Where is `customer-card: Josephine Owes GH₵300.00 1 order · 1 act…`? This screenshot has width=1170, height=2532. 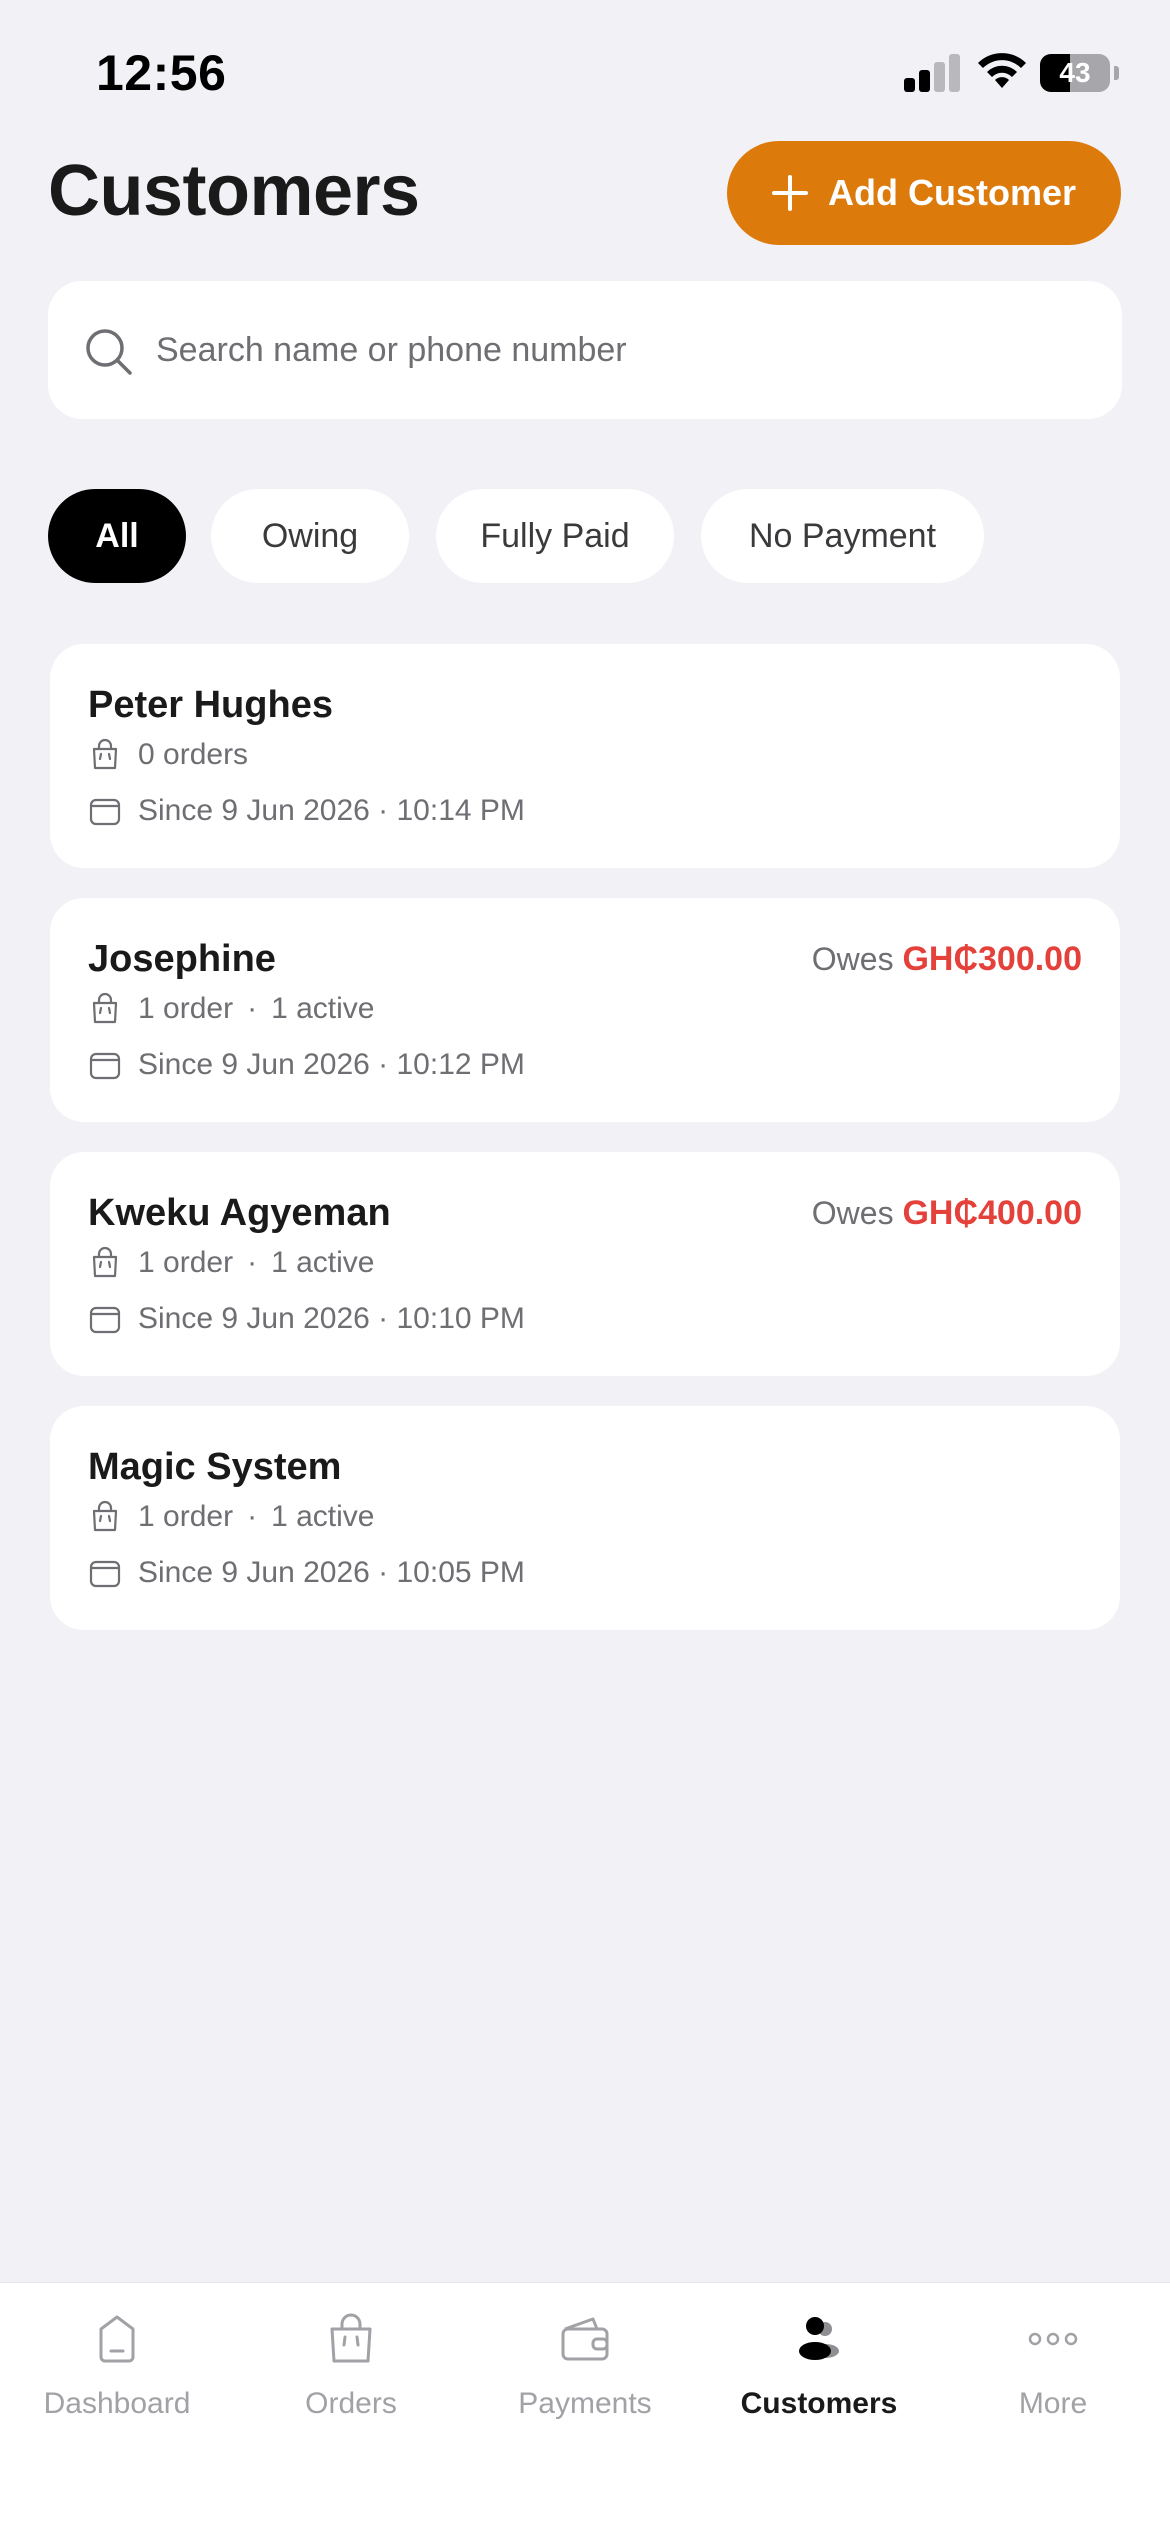
customer-card: Josephine Owes GH₵300.00 1 order · 1 act… is located at coordinates (585, 1010).